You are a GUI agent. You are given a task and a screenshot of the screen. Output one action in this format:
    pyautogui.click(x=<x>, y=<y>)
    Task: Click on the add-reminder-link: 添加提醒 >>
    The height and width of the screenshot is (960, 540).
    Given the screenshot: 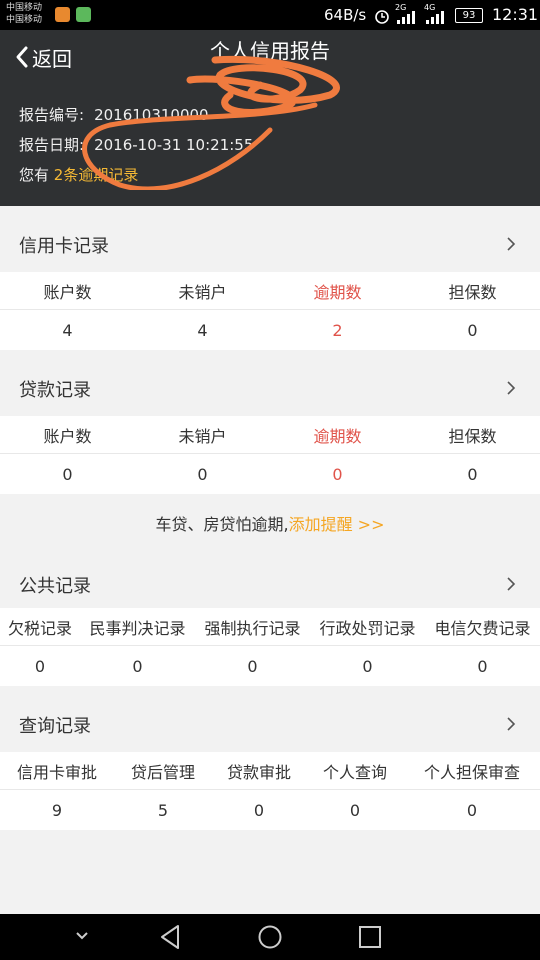 What is the action you would take?
    pyautogui.click(x=337, y=524)
    